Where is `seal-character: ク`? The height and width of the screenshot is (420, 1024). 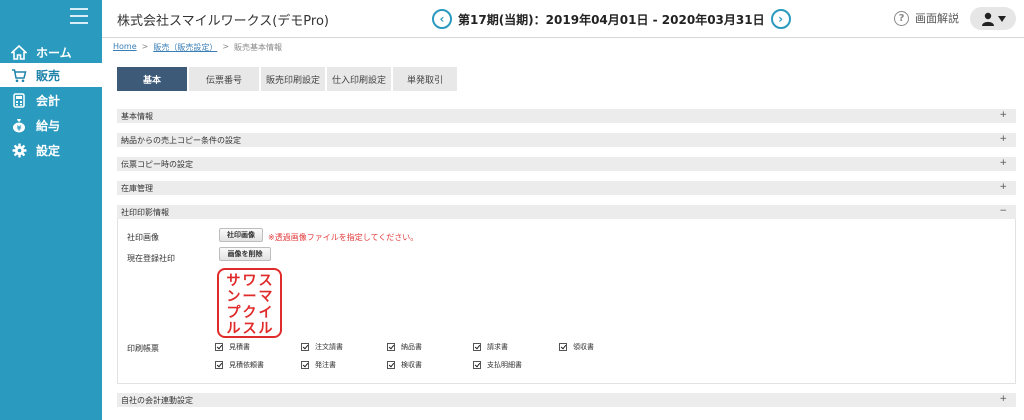 seal-character: ク is located at coordinates (249, 313).